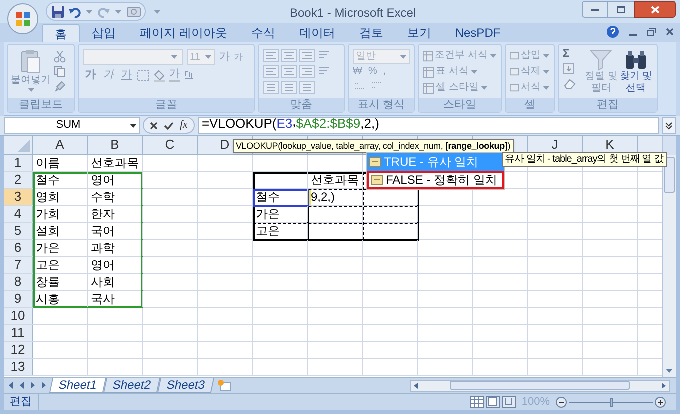 Image resolution: width=680 pixels, height=414 pixels. What do you see at coordinates (561, 402) in the screenshot?
I see `zoom-out-icon` at bounding box center [561, 402].